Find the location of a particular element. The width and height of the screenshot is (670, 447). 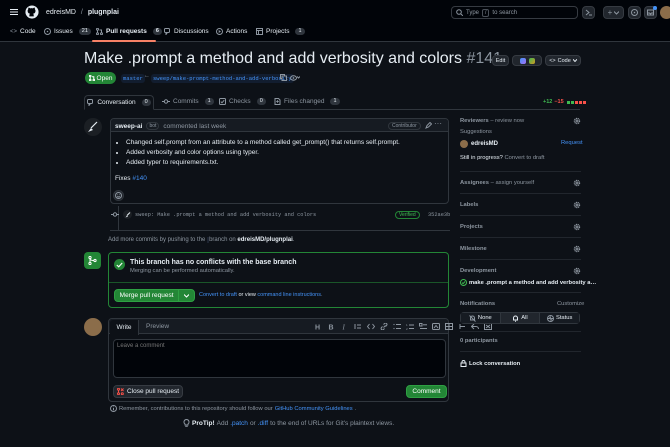

merge-or: or view is located at coordinates (247, 295).